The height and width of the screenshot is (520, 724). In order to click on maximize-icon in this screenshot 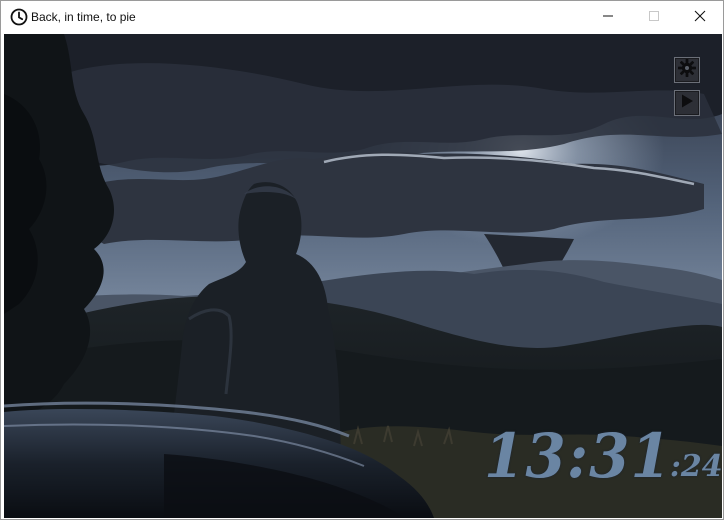, I will do `click(654, 16)`.